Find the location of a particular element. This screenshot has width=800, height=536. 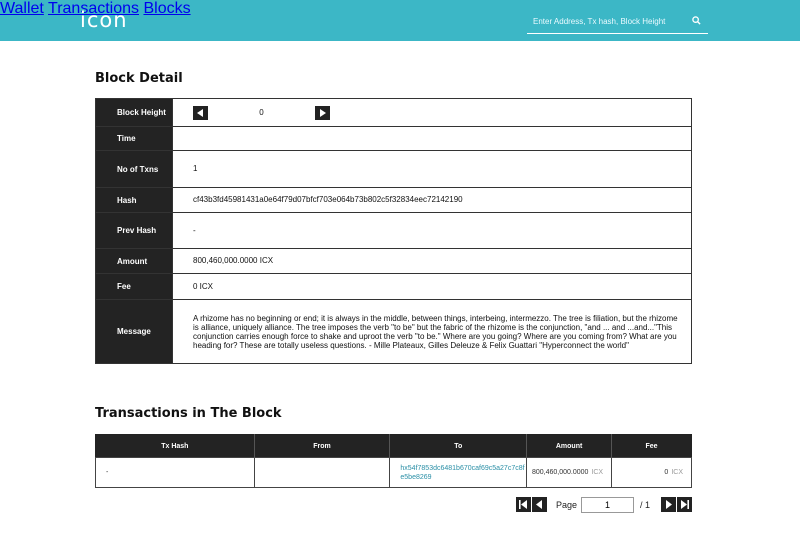

fee-text: 0 is located at coordinates (666, 472).